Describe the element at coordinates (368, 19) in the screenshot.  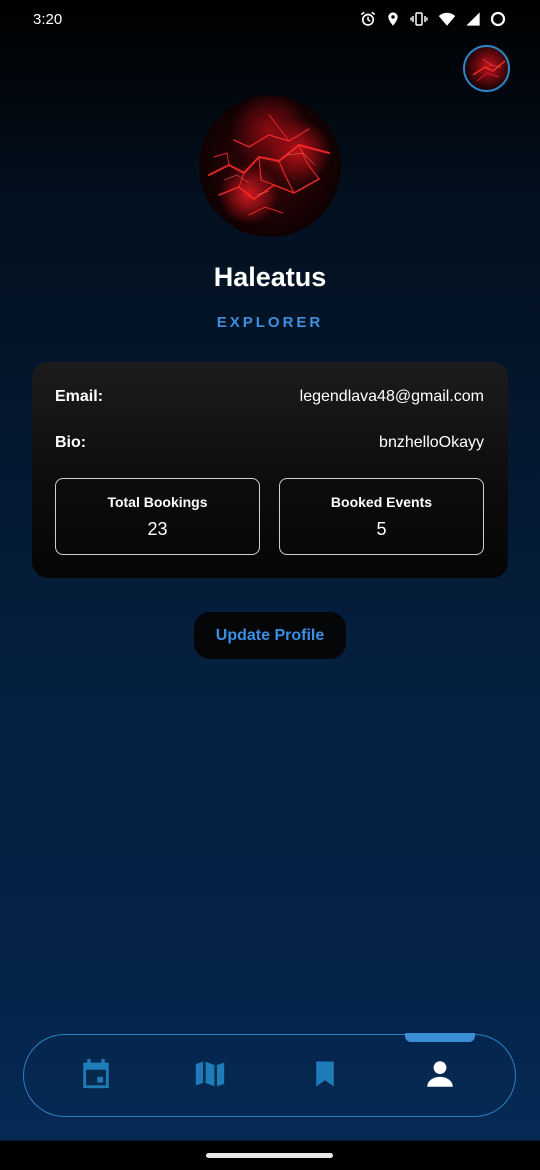
I see `alarm-icon` at that location.